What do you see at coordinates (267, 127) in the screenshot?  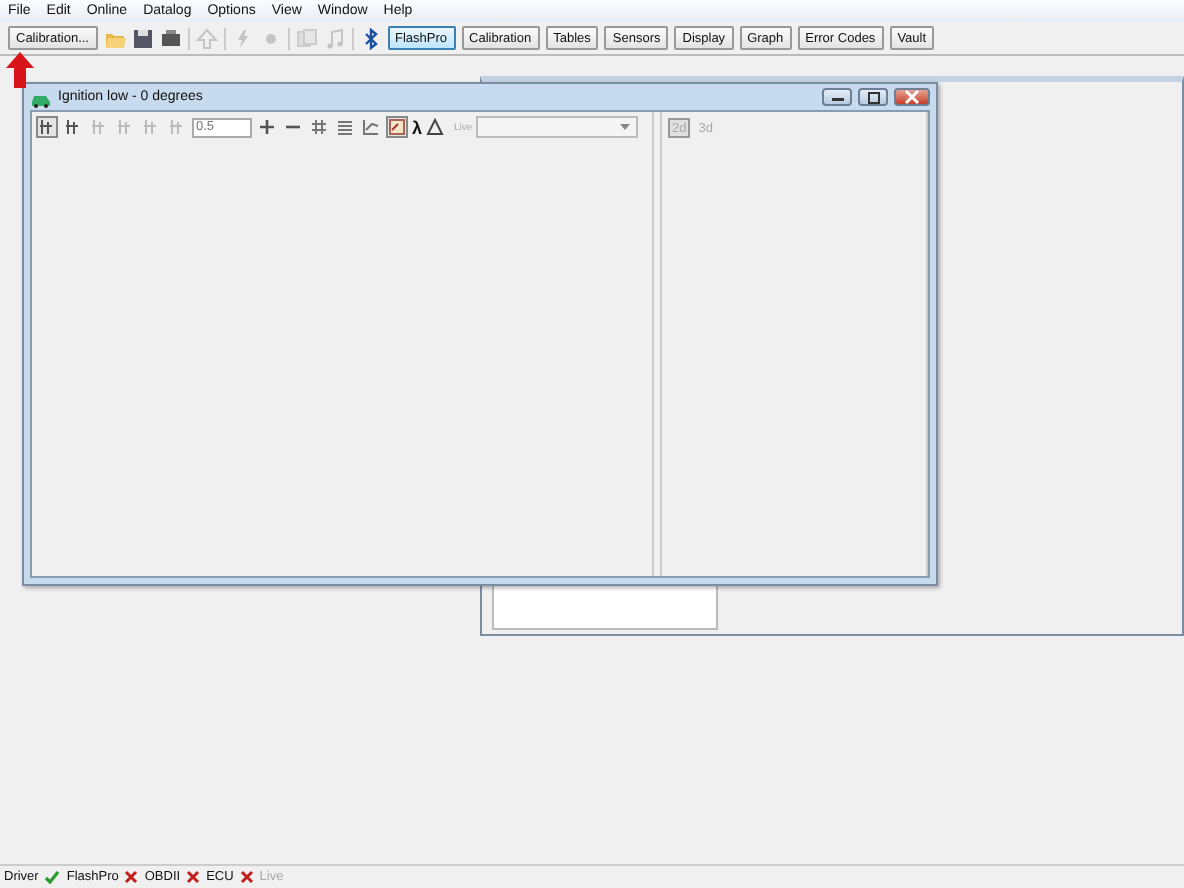 I see `plus-icon` at bounding box center [267, 127].